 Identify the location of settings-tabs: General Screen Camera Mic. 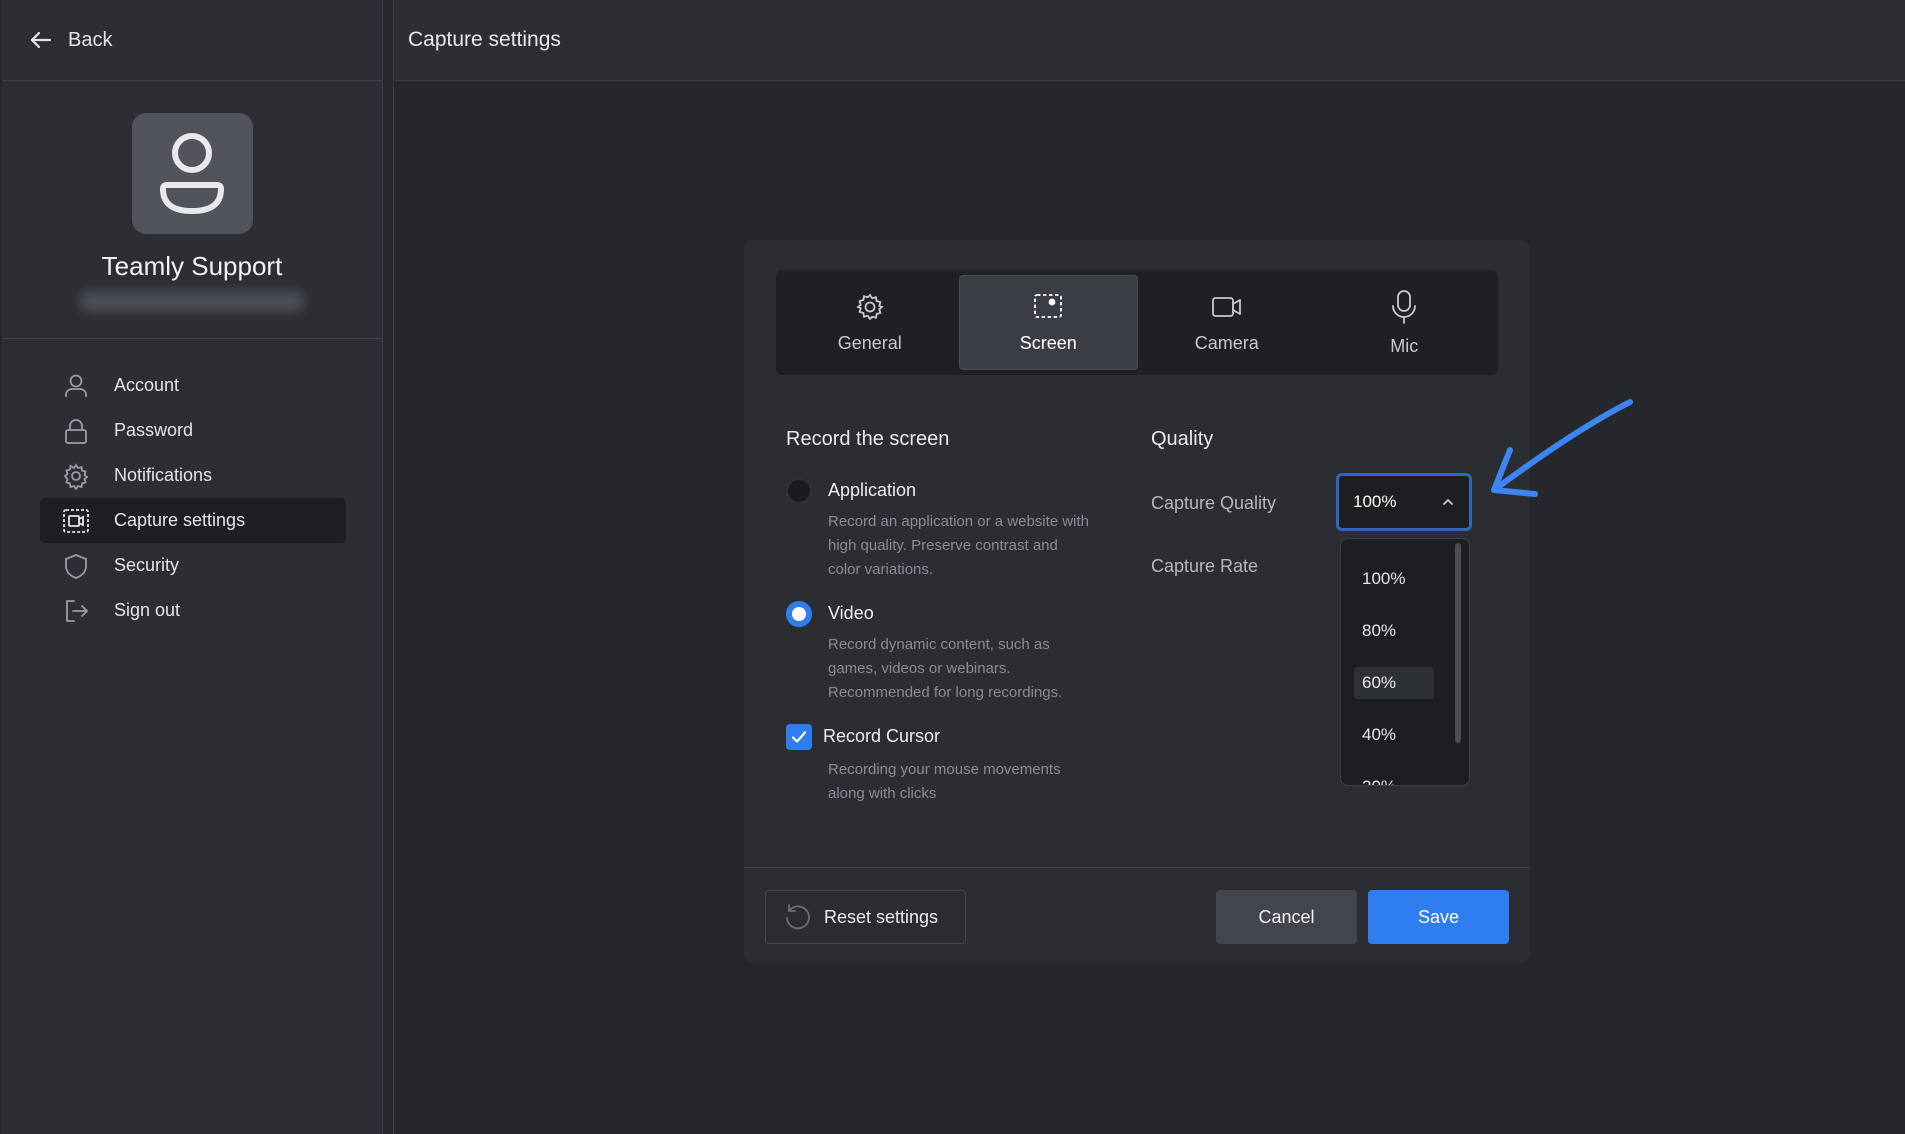
(1137, 322).